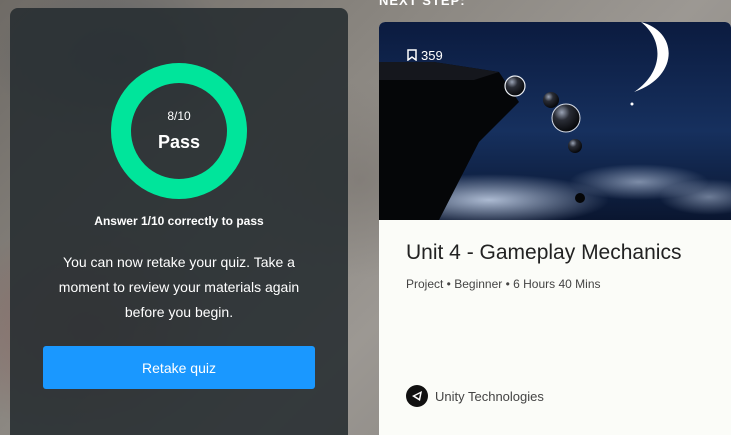 This screenshot has width=731, height=435. I want to click on quiz-score: 8/10, so click(179, 116).